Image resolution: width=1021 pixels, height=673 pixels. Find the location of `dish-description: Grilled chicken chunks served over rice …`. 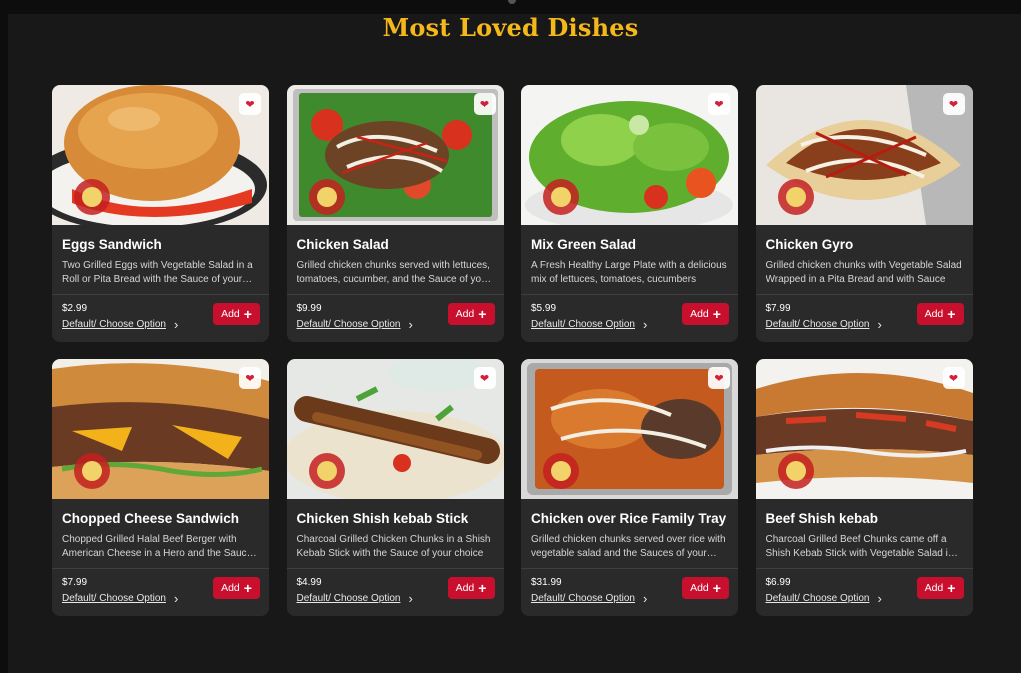

dish-description: Grilled chicken chunks served over rice … is located at coordinates (628, 546).